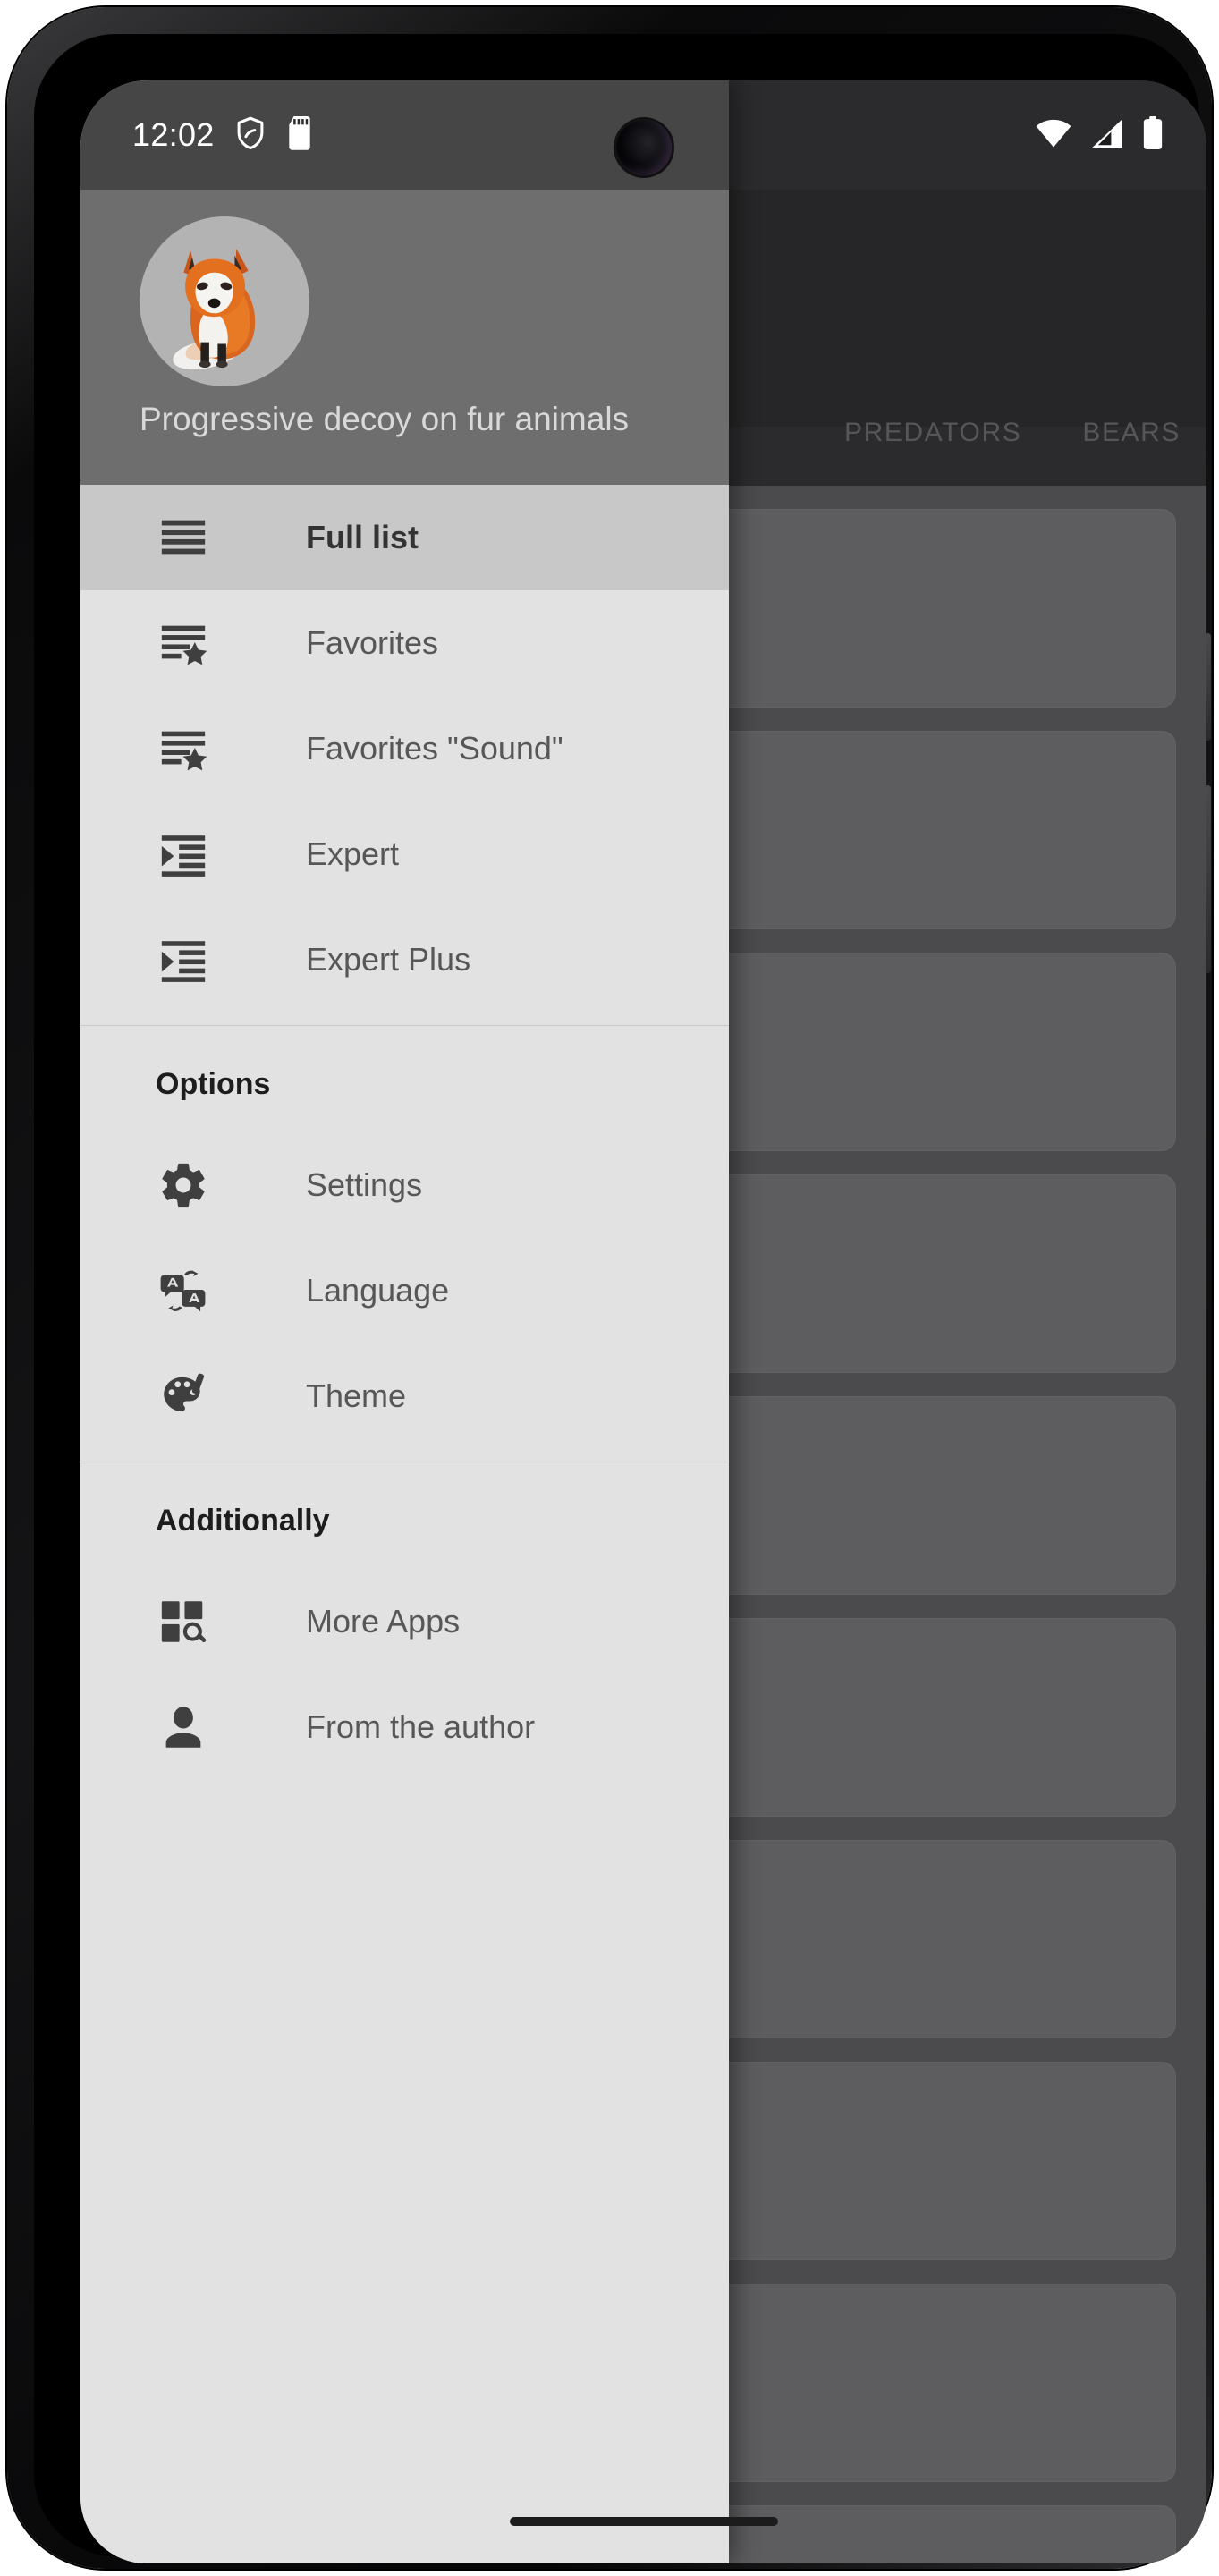  Describe the element at coordinates (385, 419) in the screenshot. I see `drawer-title: Progressive decoy on fur animals` at that location.